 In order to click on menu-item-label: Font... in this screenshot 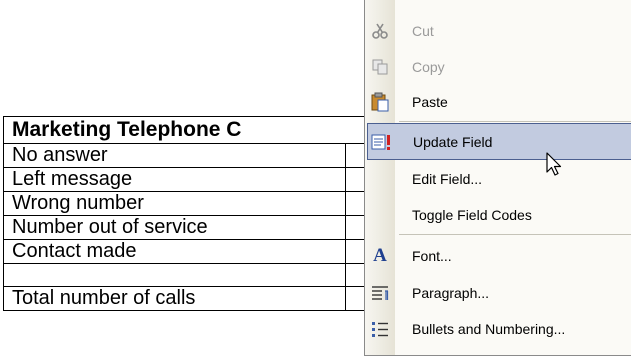, I will do `click(432, 255)`.